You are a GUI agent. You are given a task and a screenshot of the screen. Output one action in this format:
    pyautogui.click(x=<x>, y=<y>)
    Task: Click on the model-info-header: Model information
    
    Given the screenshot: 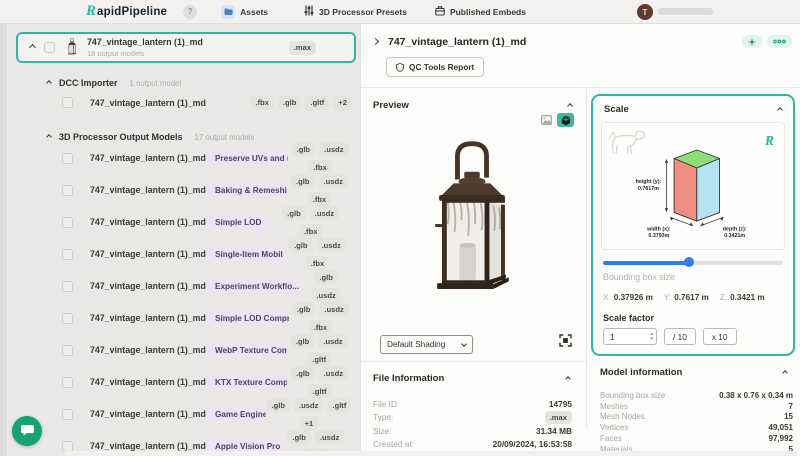 What is the action you would take?
    pyautogui.click(x=696, y=372)
    